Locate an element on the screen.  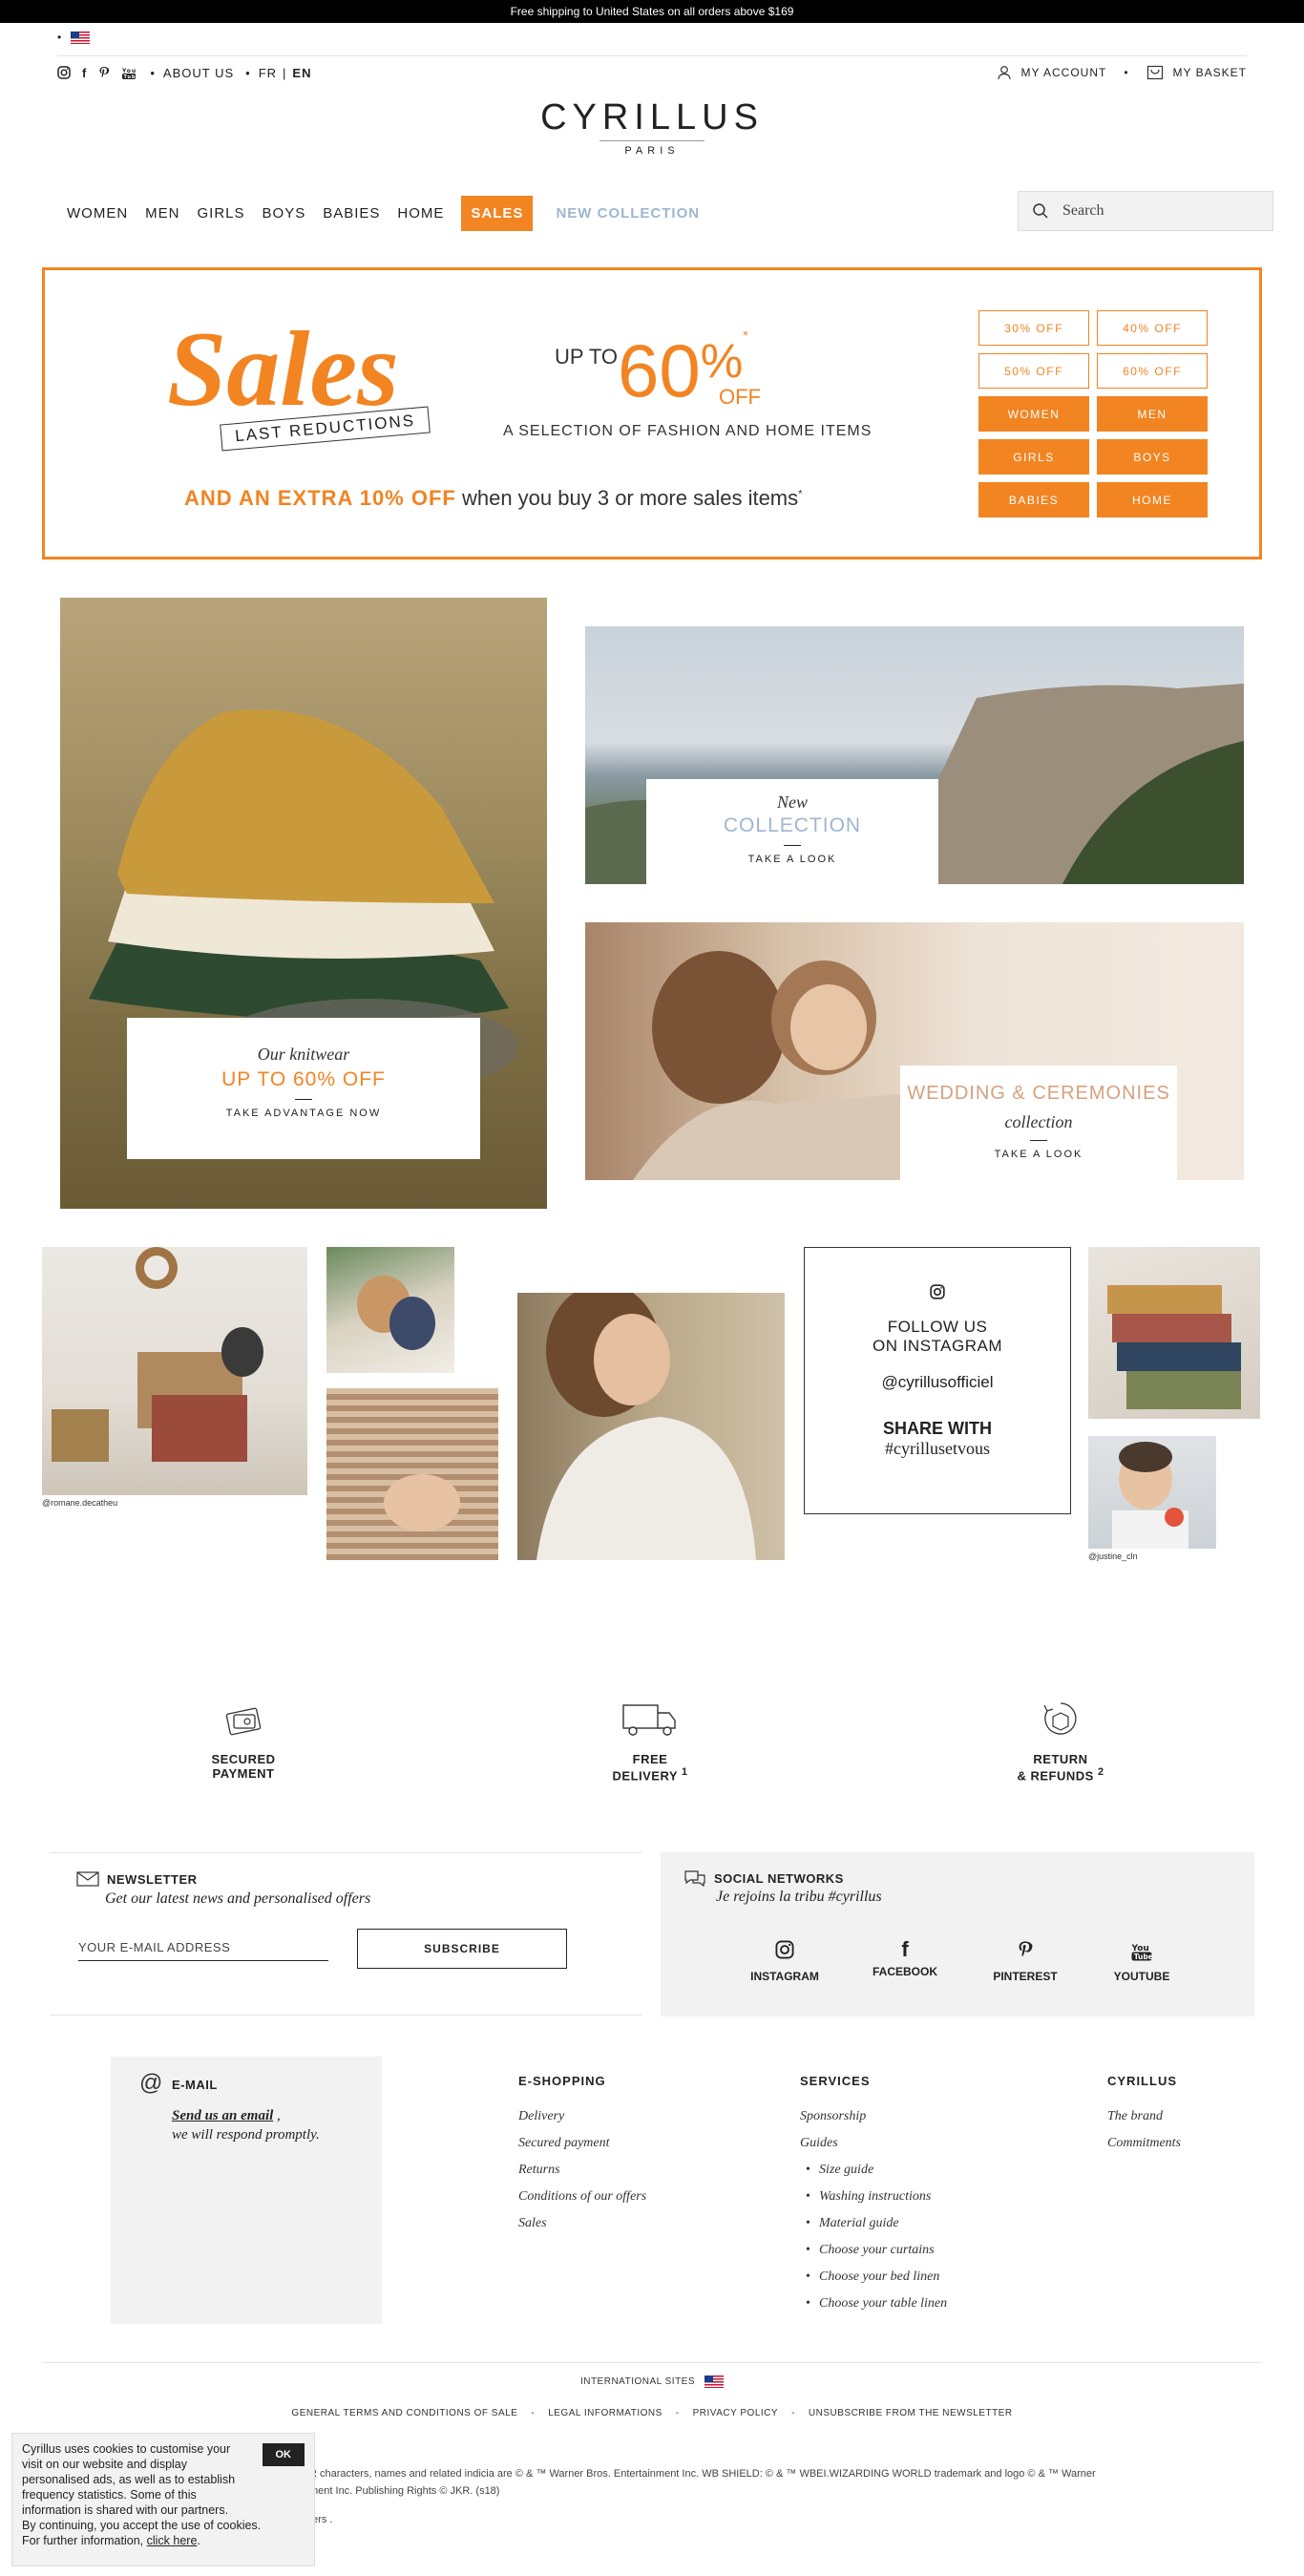
footer-link-size-guide: Size guide is located at coordinates (874, 2176).